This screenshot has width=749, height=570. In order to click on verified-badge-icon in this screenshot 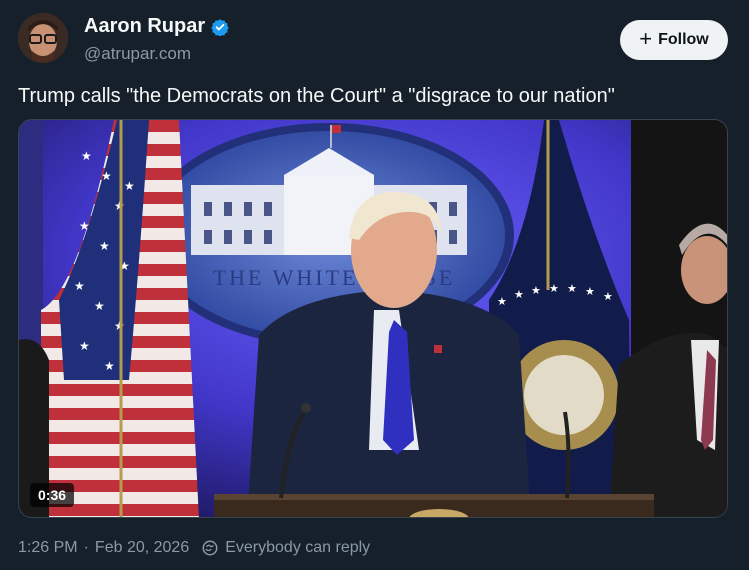, I will do `click(220, 27)`.